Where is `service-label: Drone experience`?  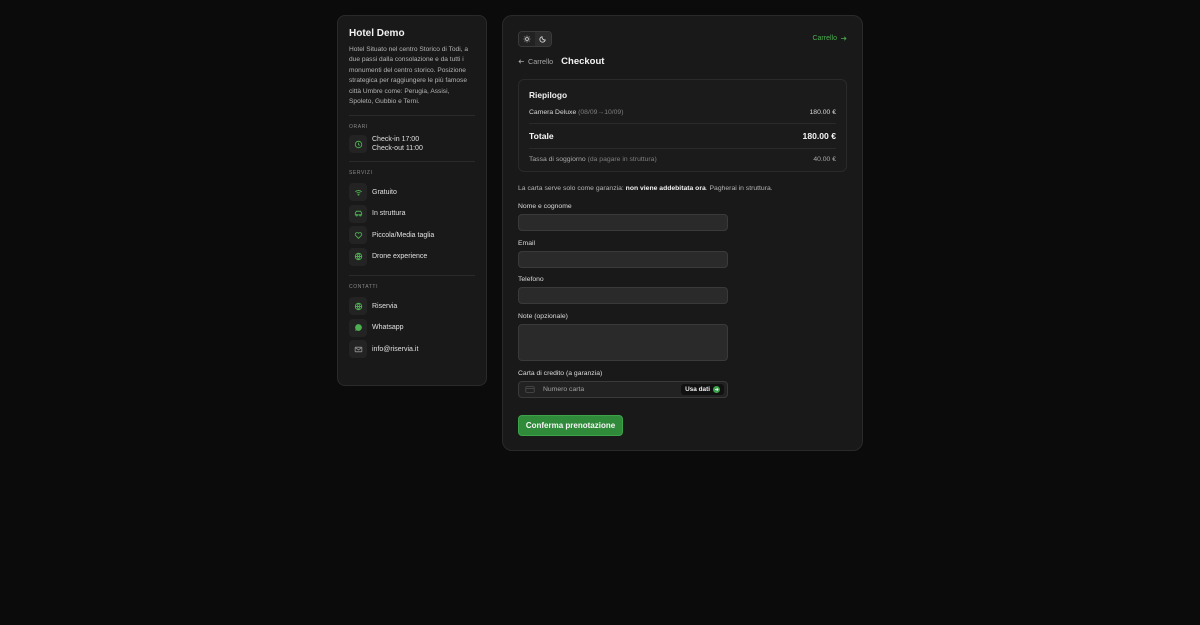 service-label: Drone experience is located at coordinates (400, 257).